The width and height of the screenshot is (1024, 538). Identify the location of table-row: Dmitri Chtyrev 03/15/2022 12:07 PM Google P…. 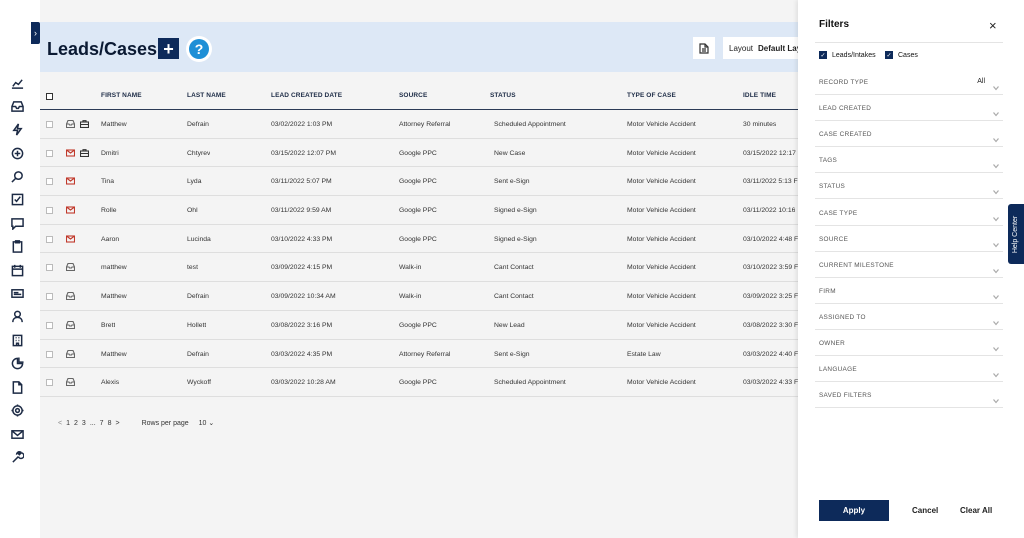
(419, 153).